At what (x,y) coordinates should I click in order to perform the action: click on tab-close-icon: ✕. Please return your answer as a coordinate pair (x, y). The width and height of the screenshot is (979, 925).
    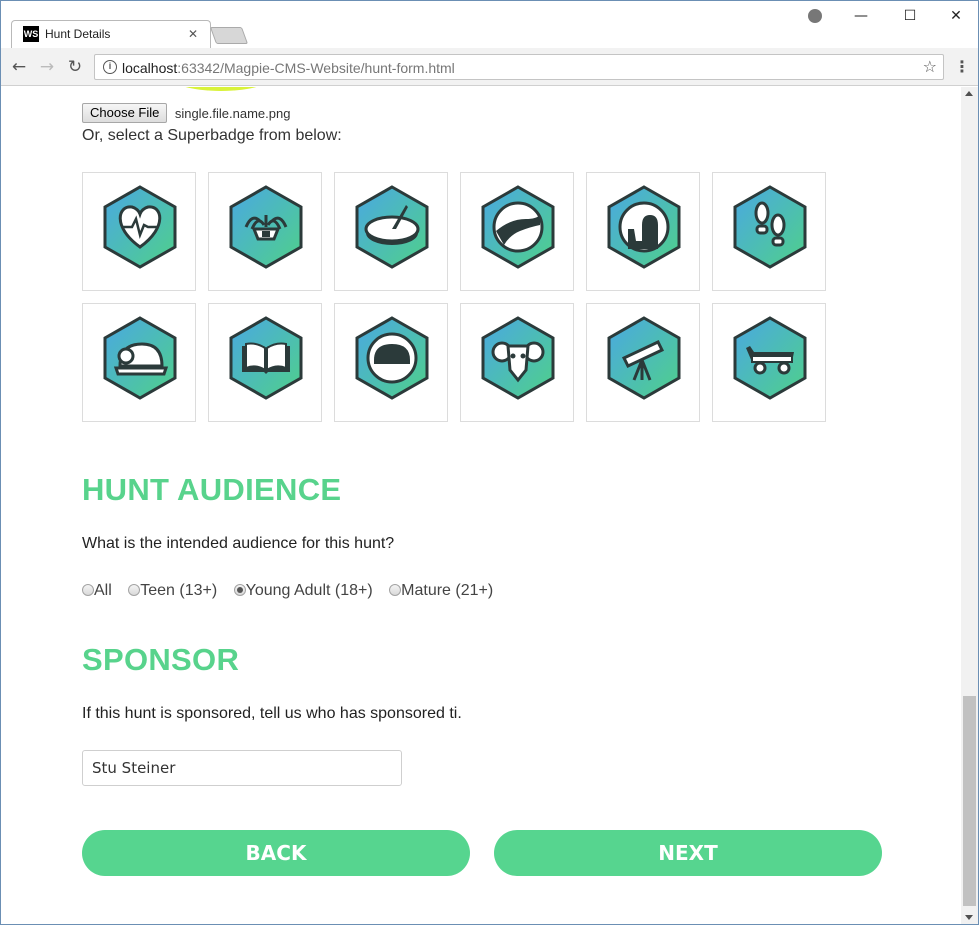
    Looking at the image, I should click on (193, 34).